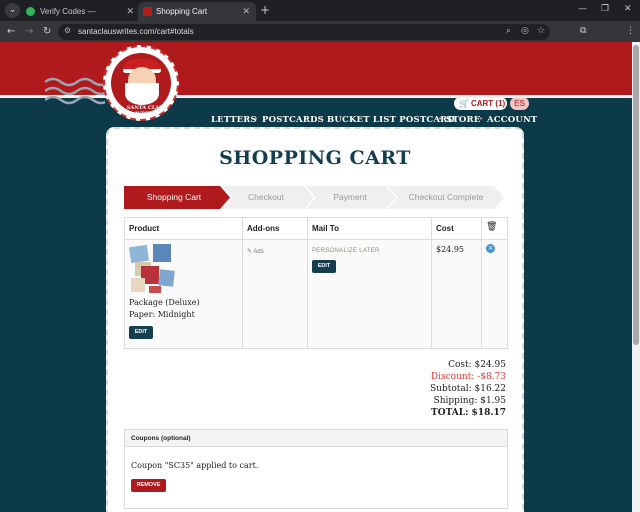  What do you see at coordinates (463, 120) in the screenshot?
I see `nav-store: STORE` at bounding box center [463, 120].